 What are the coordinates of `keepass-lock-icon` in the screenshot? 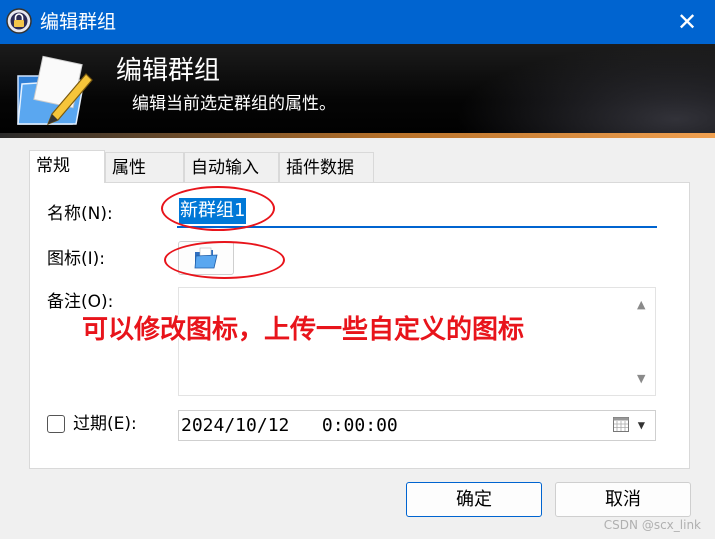 It's located at (19, 21).